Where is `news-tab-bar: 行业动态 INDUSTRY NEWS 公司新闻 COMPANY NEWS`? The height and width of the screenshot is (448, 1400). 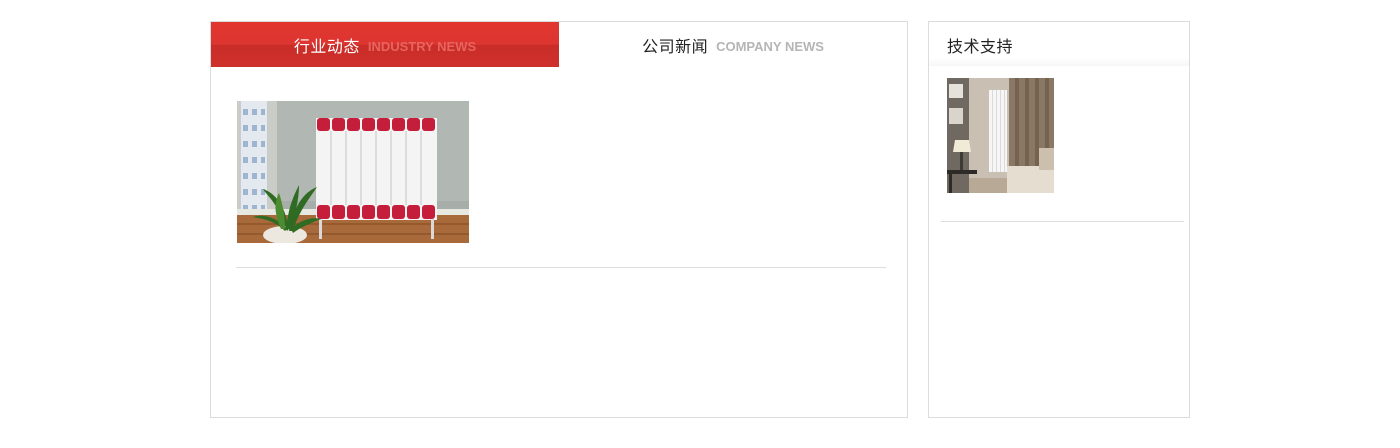
news-tab-bar: 行业动态 INDUSTRY NEWS 公司新闻 COMPANY NEWS is located at coordinates (559, 44).